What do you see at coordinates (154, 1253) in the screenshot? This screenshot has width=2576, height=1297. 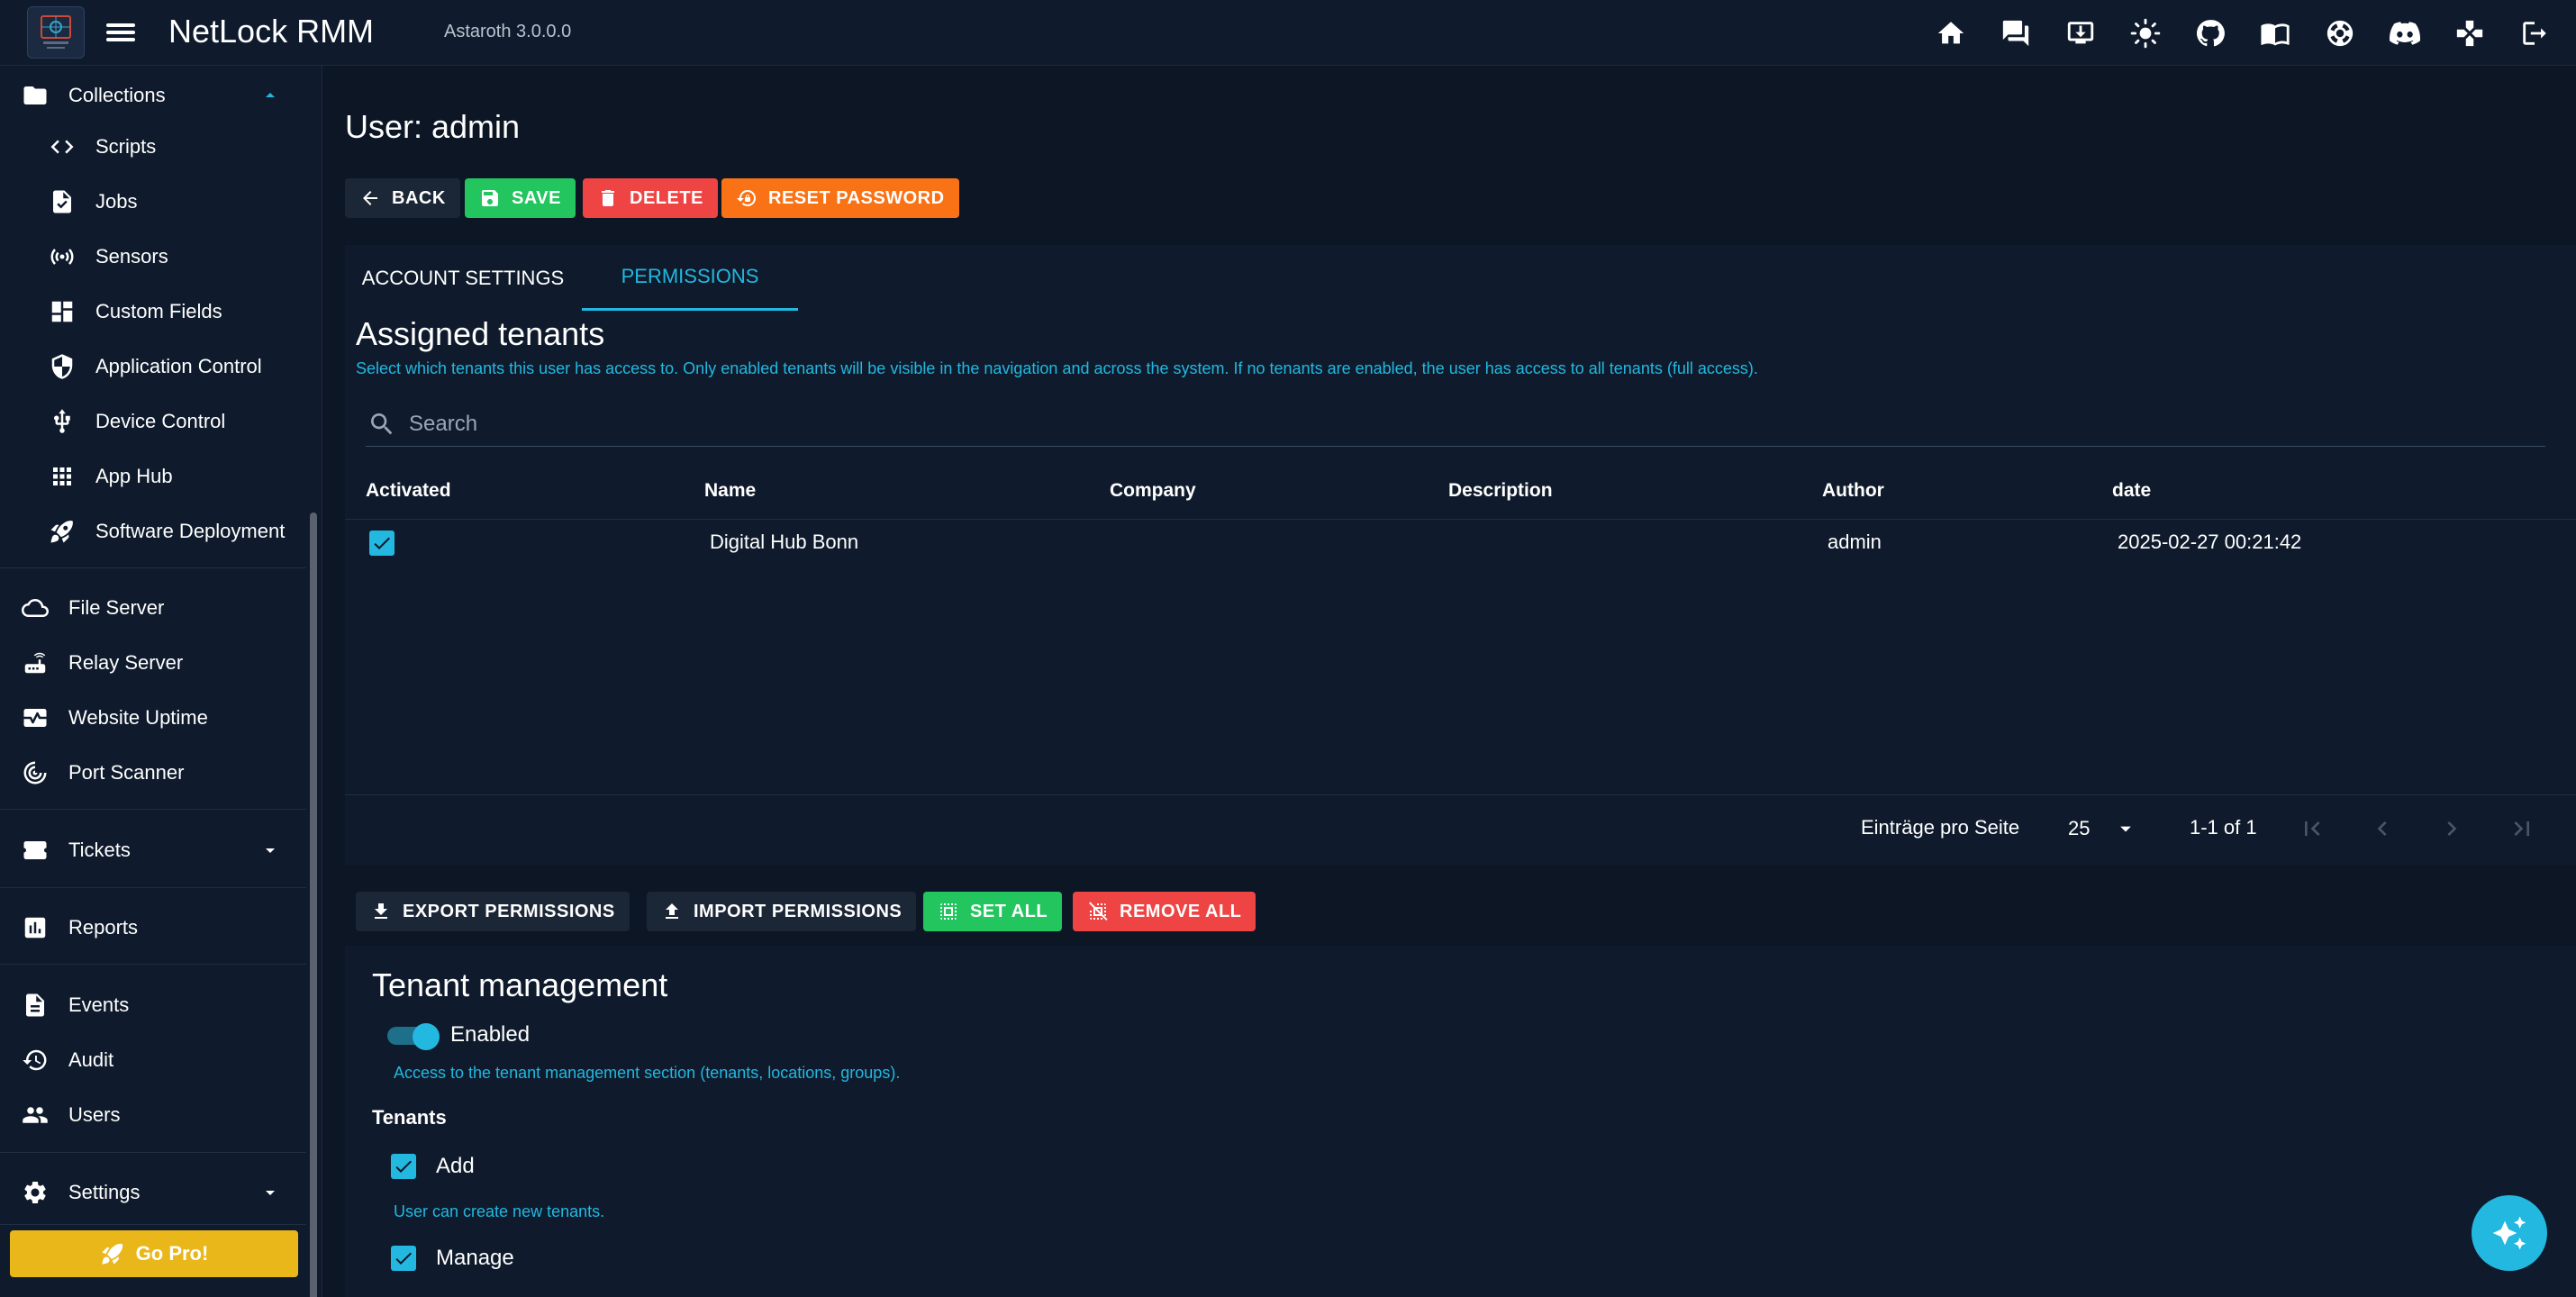 I see `go-pro-button: Go Pro!` at bounding box center [154, 1253].